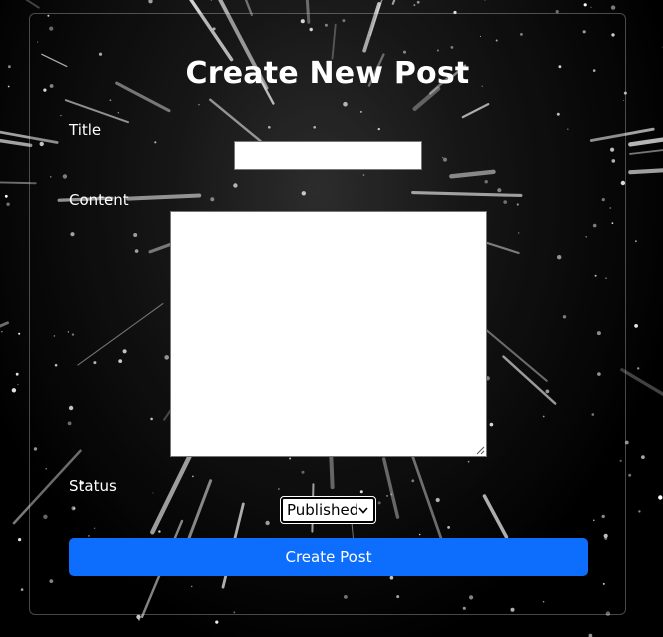 The image size is (663, 637). Describe the element at coordinates (328, 557) in the screenshot. I see `create-post-button: Create Post` at that location.